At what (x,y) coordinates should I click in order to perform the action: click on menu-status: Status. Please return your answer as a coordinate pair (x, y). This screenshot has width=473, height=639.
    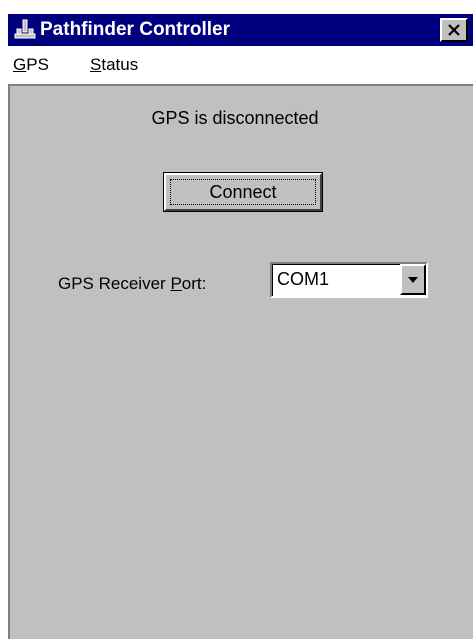
    Looking at the image, I should click on (114, 65).